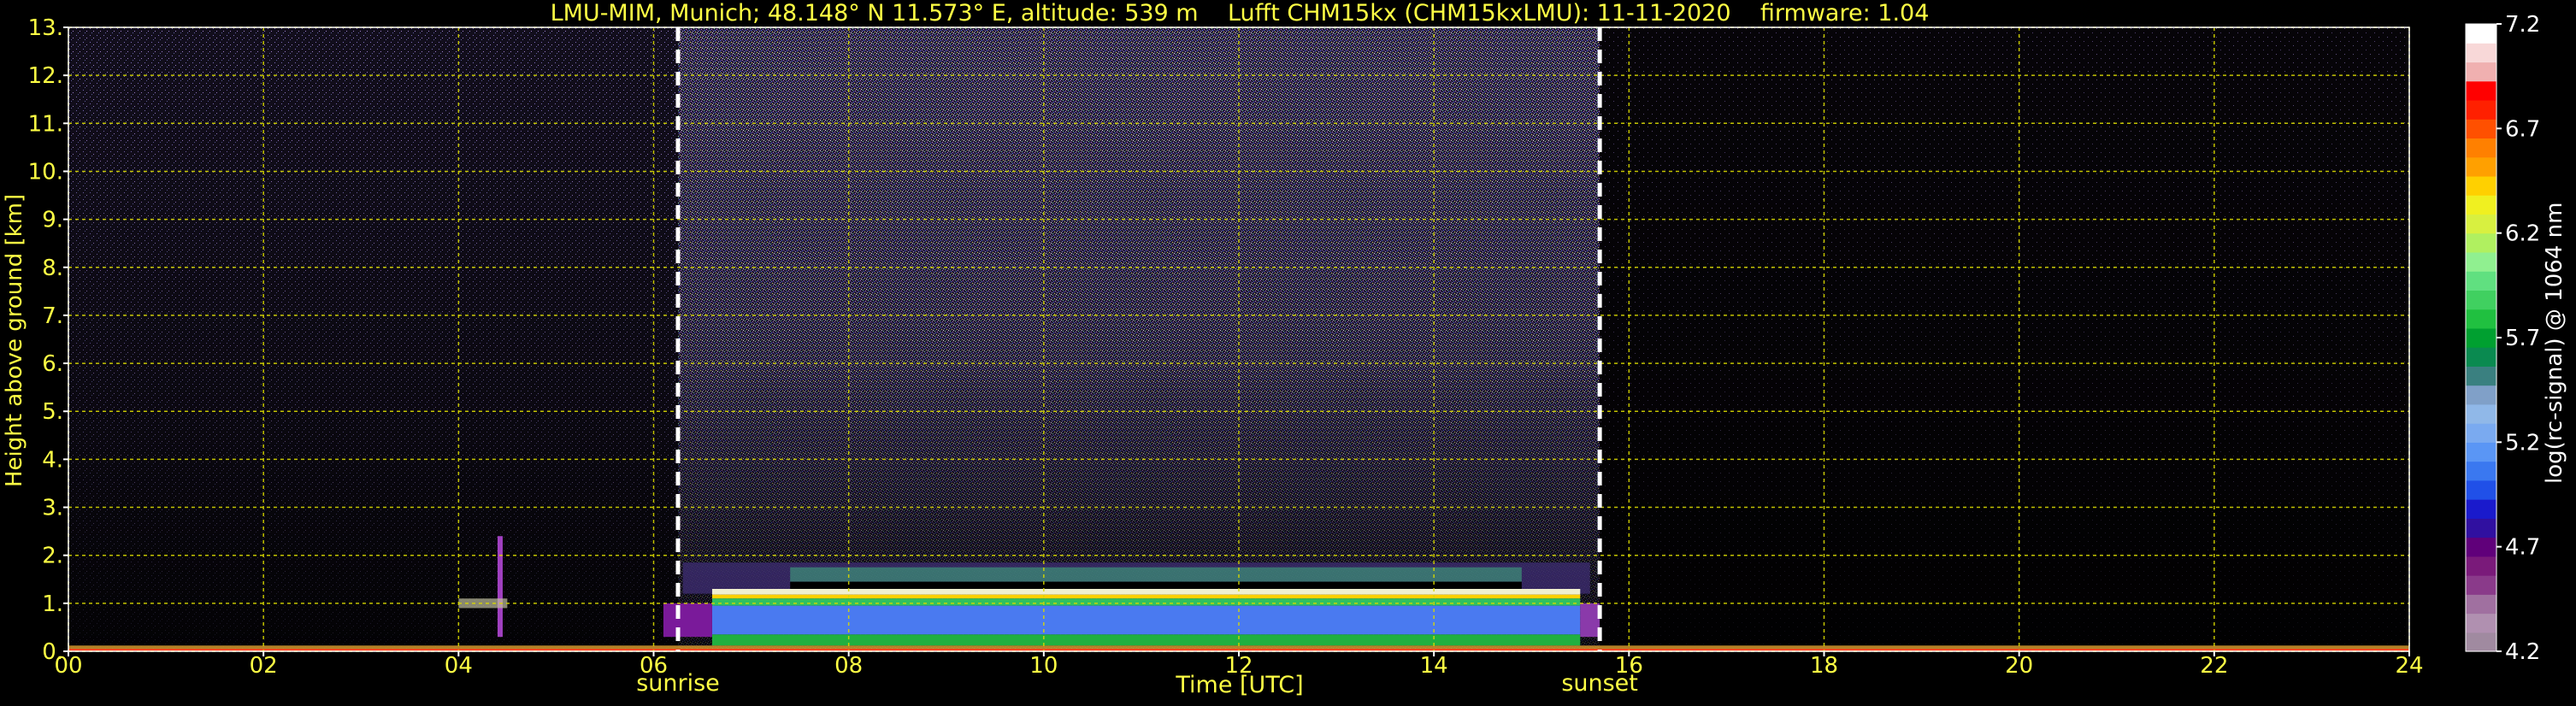 The width and height of the screenshot is (2576, 706). Describe the element at coordinates (1156, 585) in the screenshot. I see `dark-gap-layer` at that location.